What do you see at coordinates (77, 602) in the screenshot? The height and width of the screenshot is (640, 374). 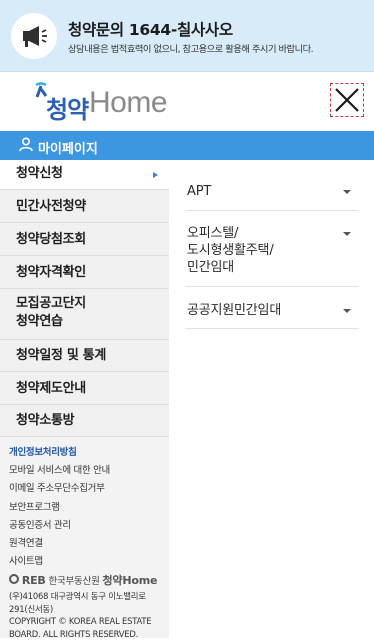 I see `footer-address: (우)41068 대구광역시 동구 이노밸리로 291(신서동)` at bounding box center [77, 602].